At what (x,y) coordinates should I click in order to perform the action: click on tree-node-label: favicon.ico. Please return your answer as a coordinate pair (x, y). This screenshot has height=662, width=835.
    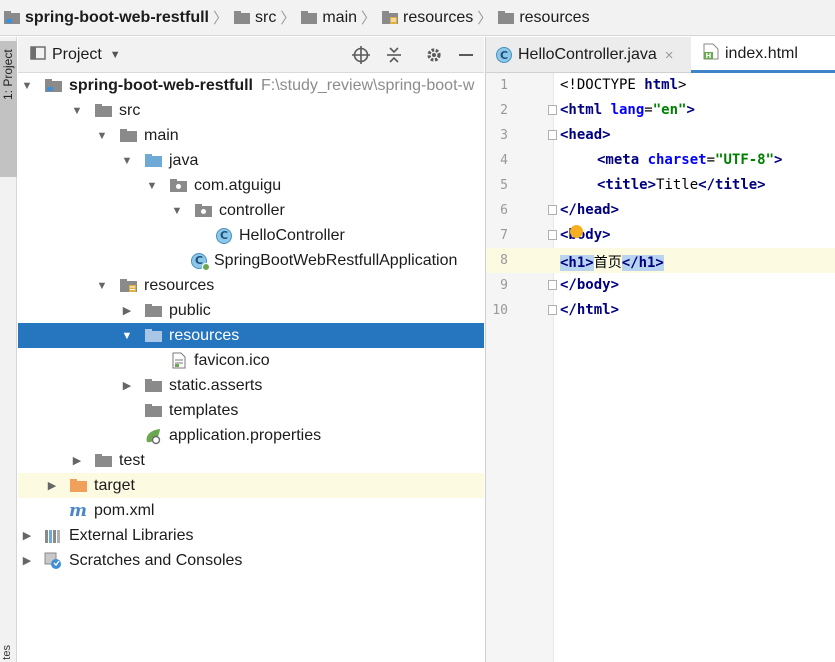
    Looking at the image, I should click on (232, 360).